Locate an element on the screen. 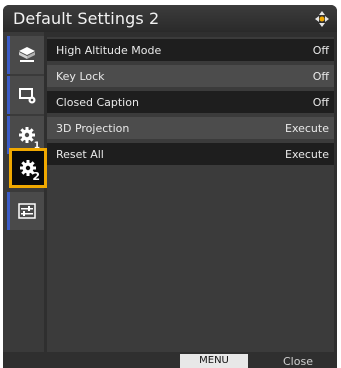 The image size is (341, 368). tab-display-settings is located at coordinates (25, 95).